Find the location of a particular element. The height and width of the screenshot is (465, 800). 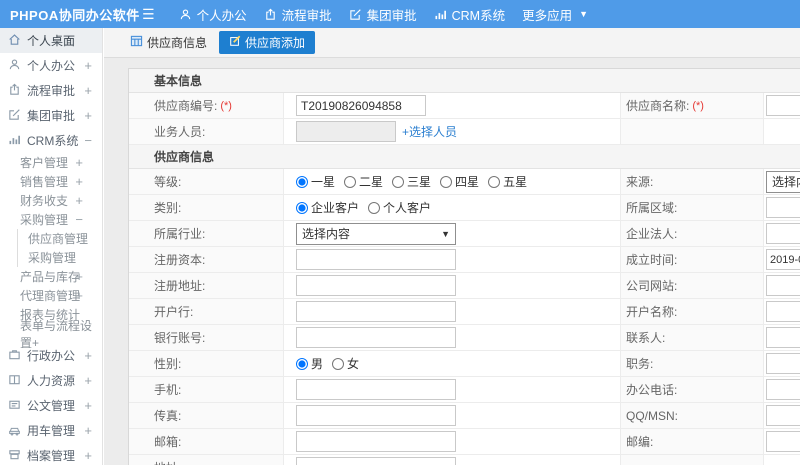

radio-option: 男 is located at coordinates (309, 363).